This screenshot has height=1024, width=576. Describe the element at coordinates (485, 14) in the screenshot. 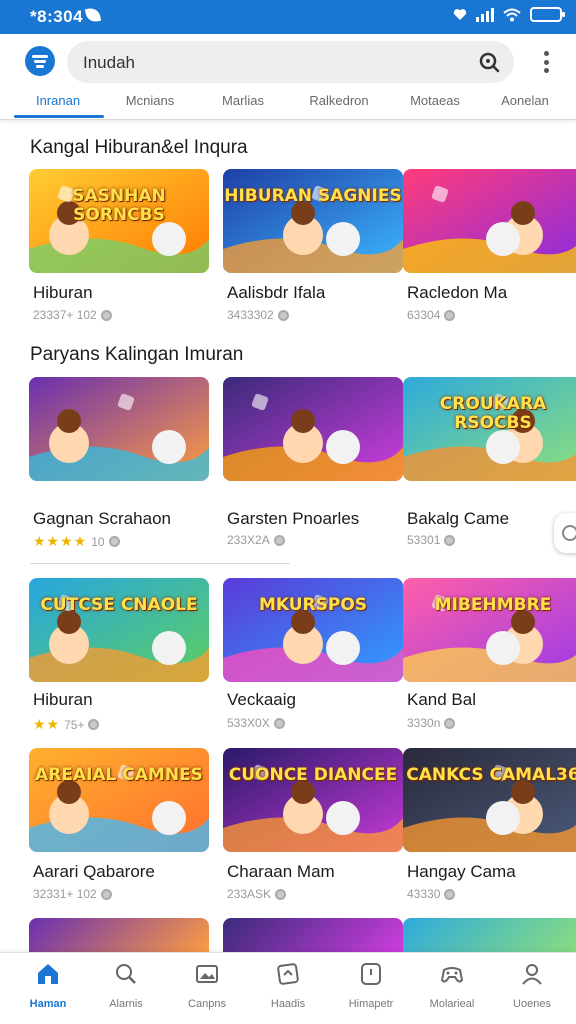

I see `signal-icon` at that location.